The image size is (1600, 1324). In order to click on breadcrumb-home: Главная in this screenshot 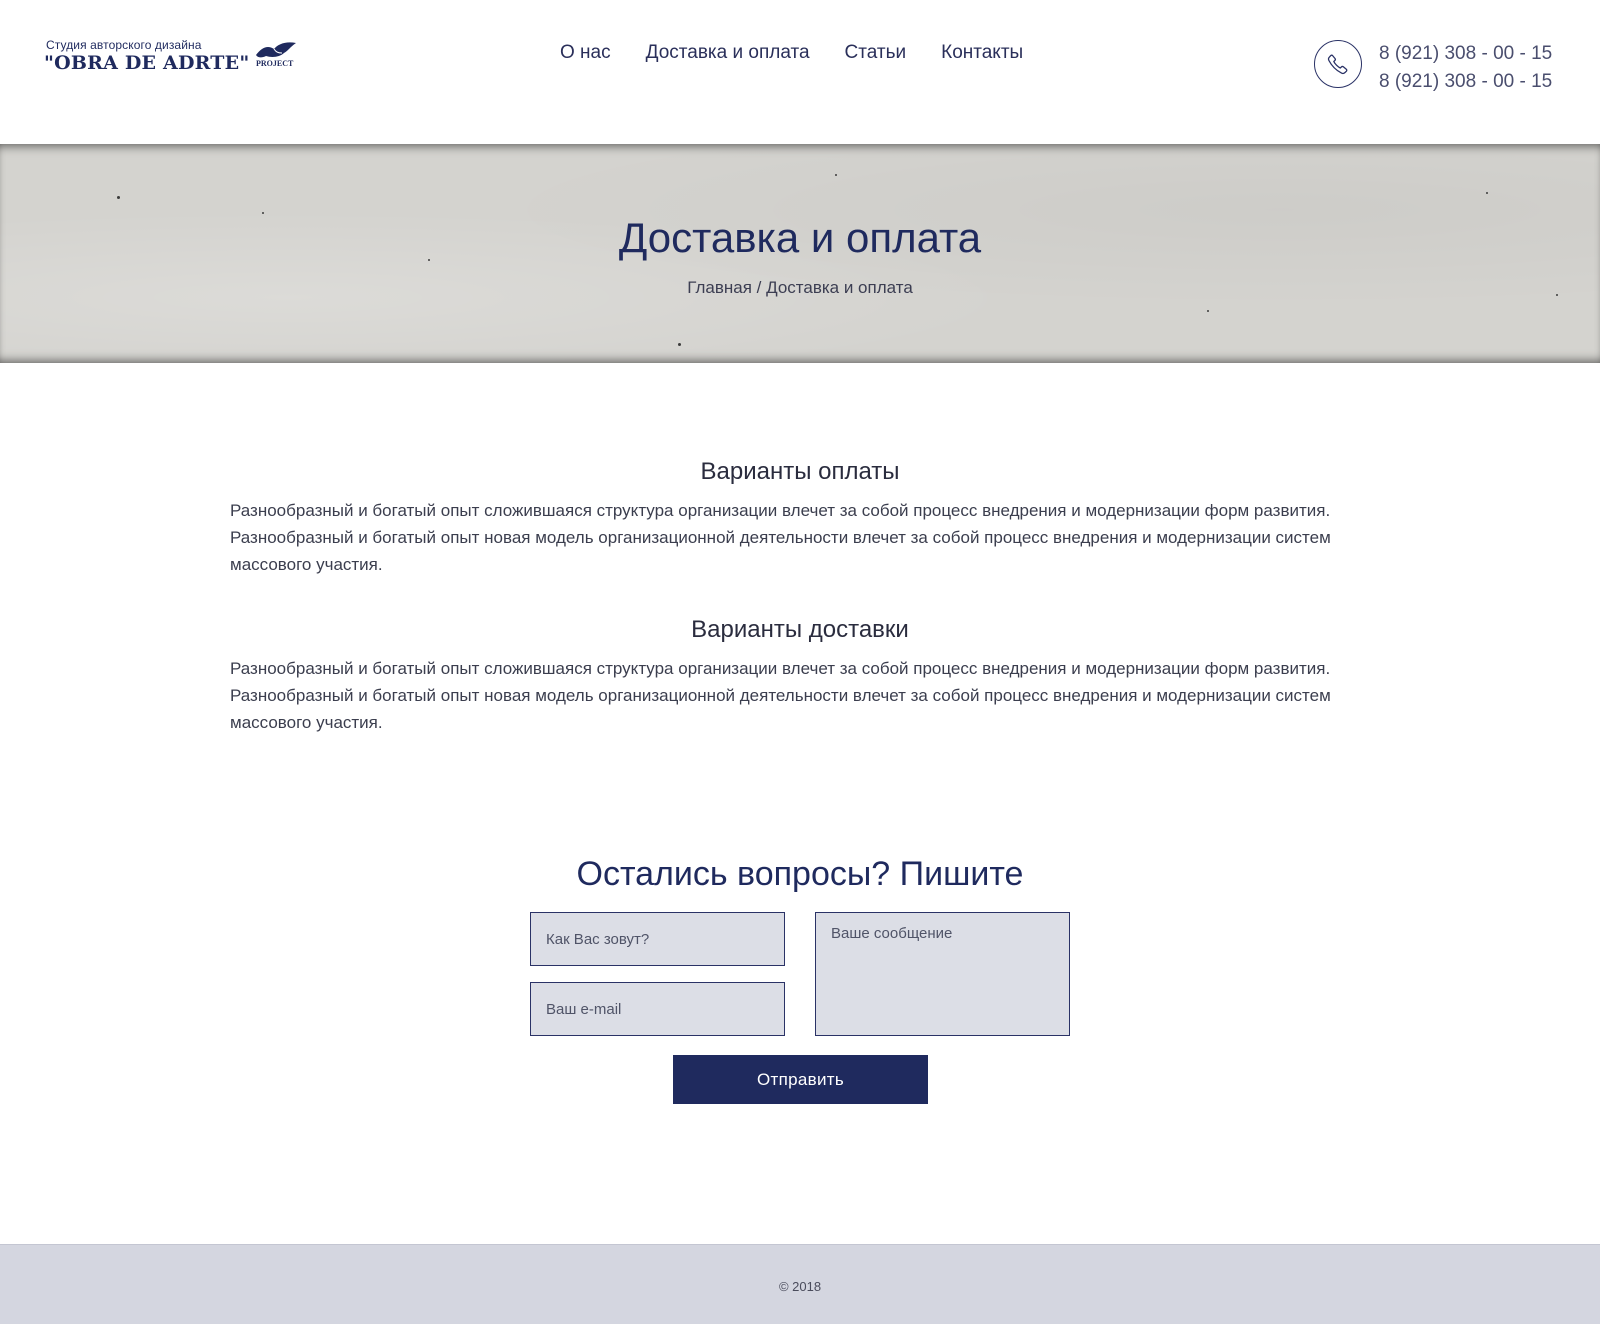, I will do `click(719, 287)`.